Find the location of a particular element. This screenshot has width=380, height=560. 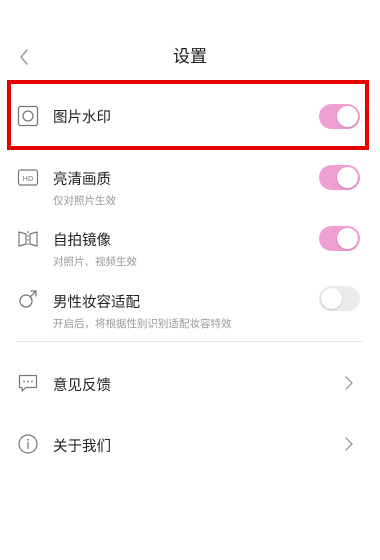

setting-label: 自拍镜像 is located at coordinates (82, 241).